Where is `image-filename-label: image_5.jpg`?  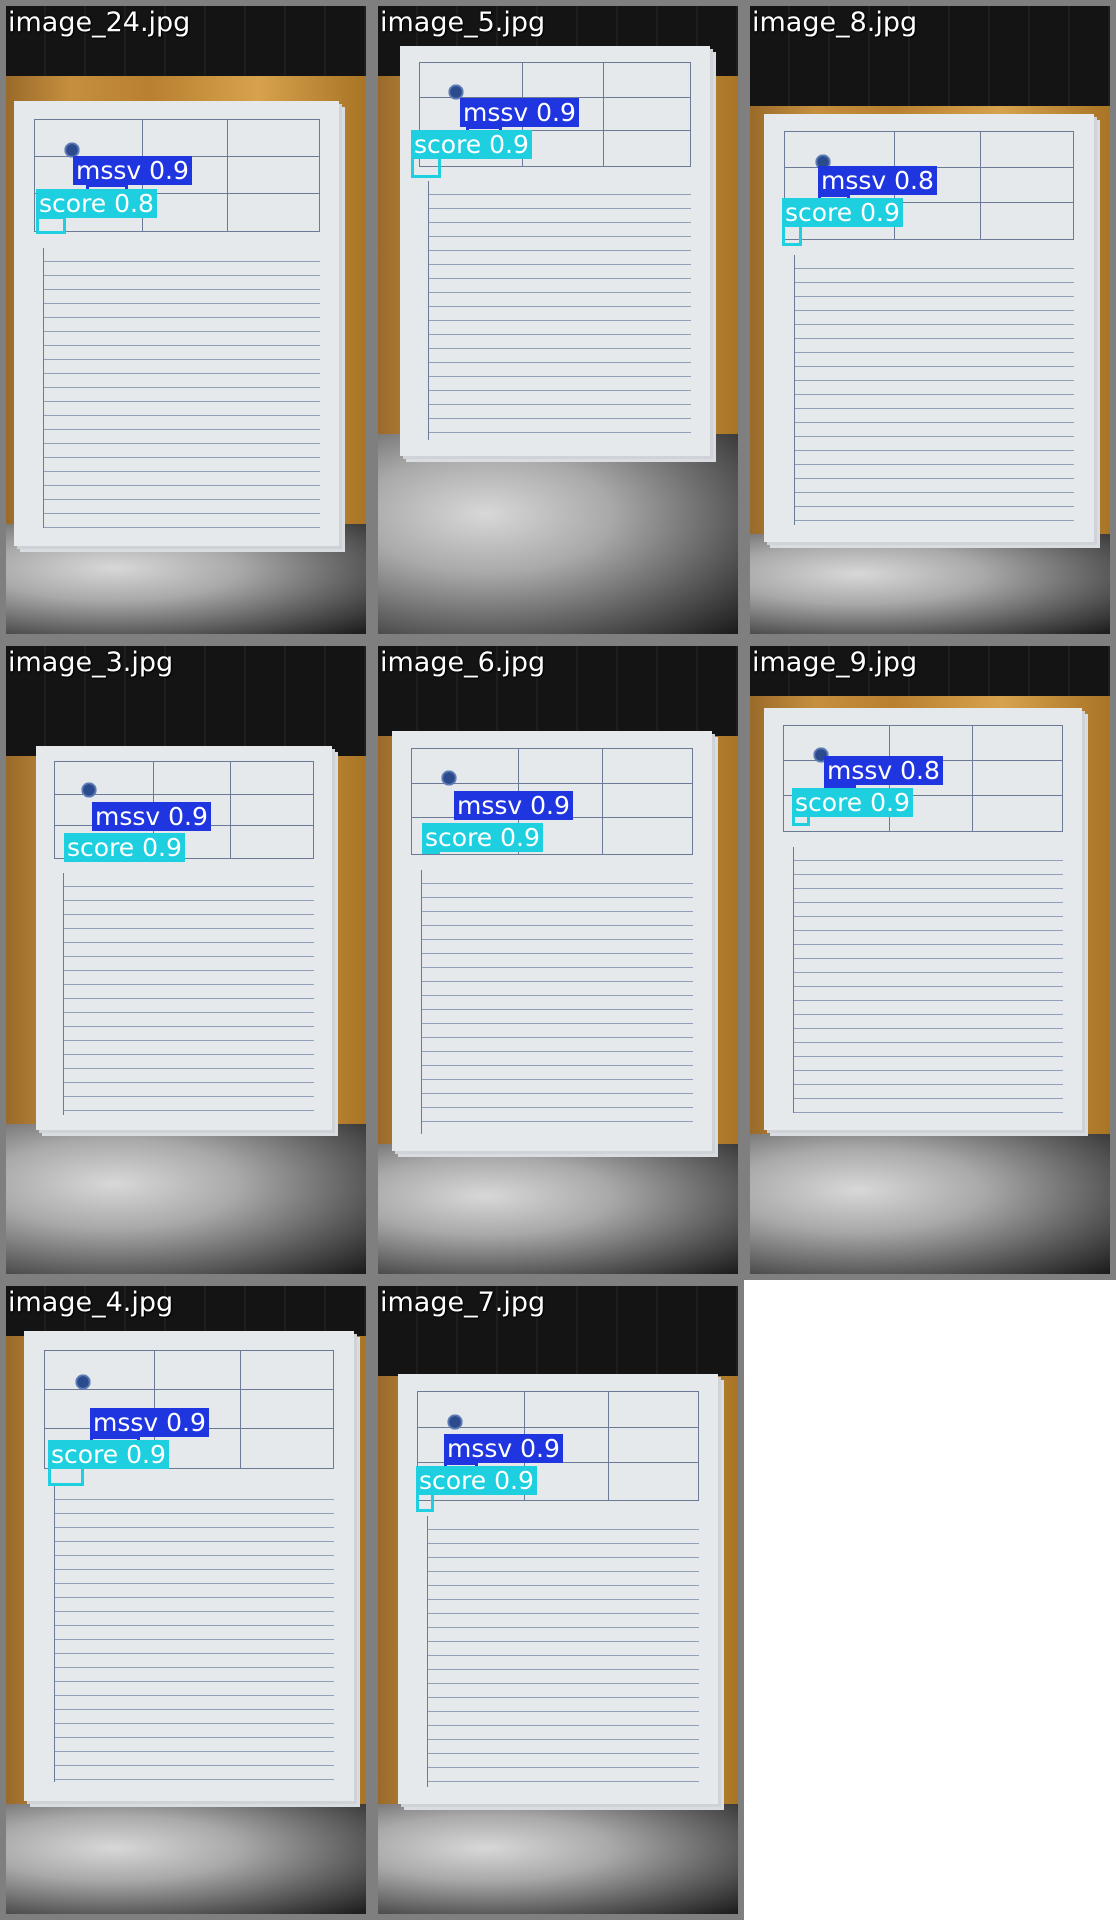 image-filename-label: image_5.jpg is located at coordinates (463, 22).